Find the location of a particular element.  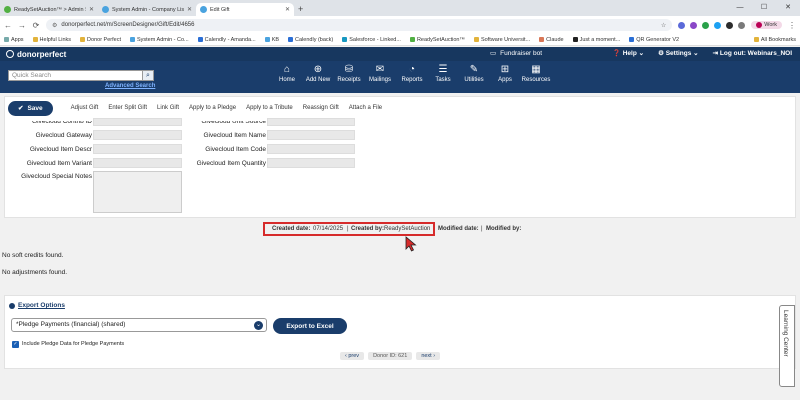

bookmark-item: Claude is located at coordinates (551, 40).